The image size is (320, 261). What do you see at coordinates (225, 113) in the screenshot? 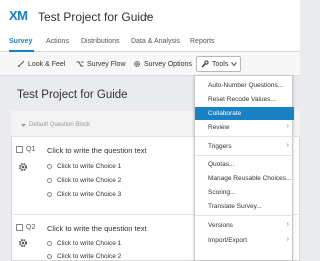
I see `menu-item-label: Collaborate` at bounding box center [225, 113].